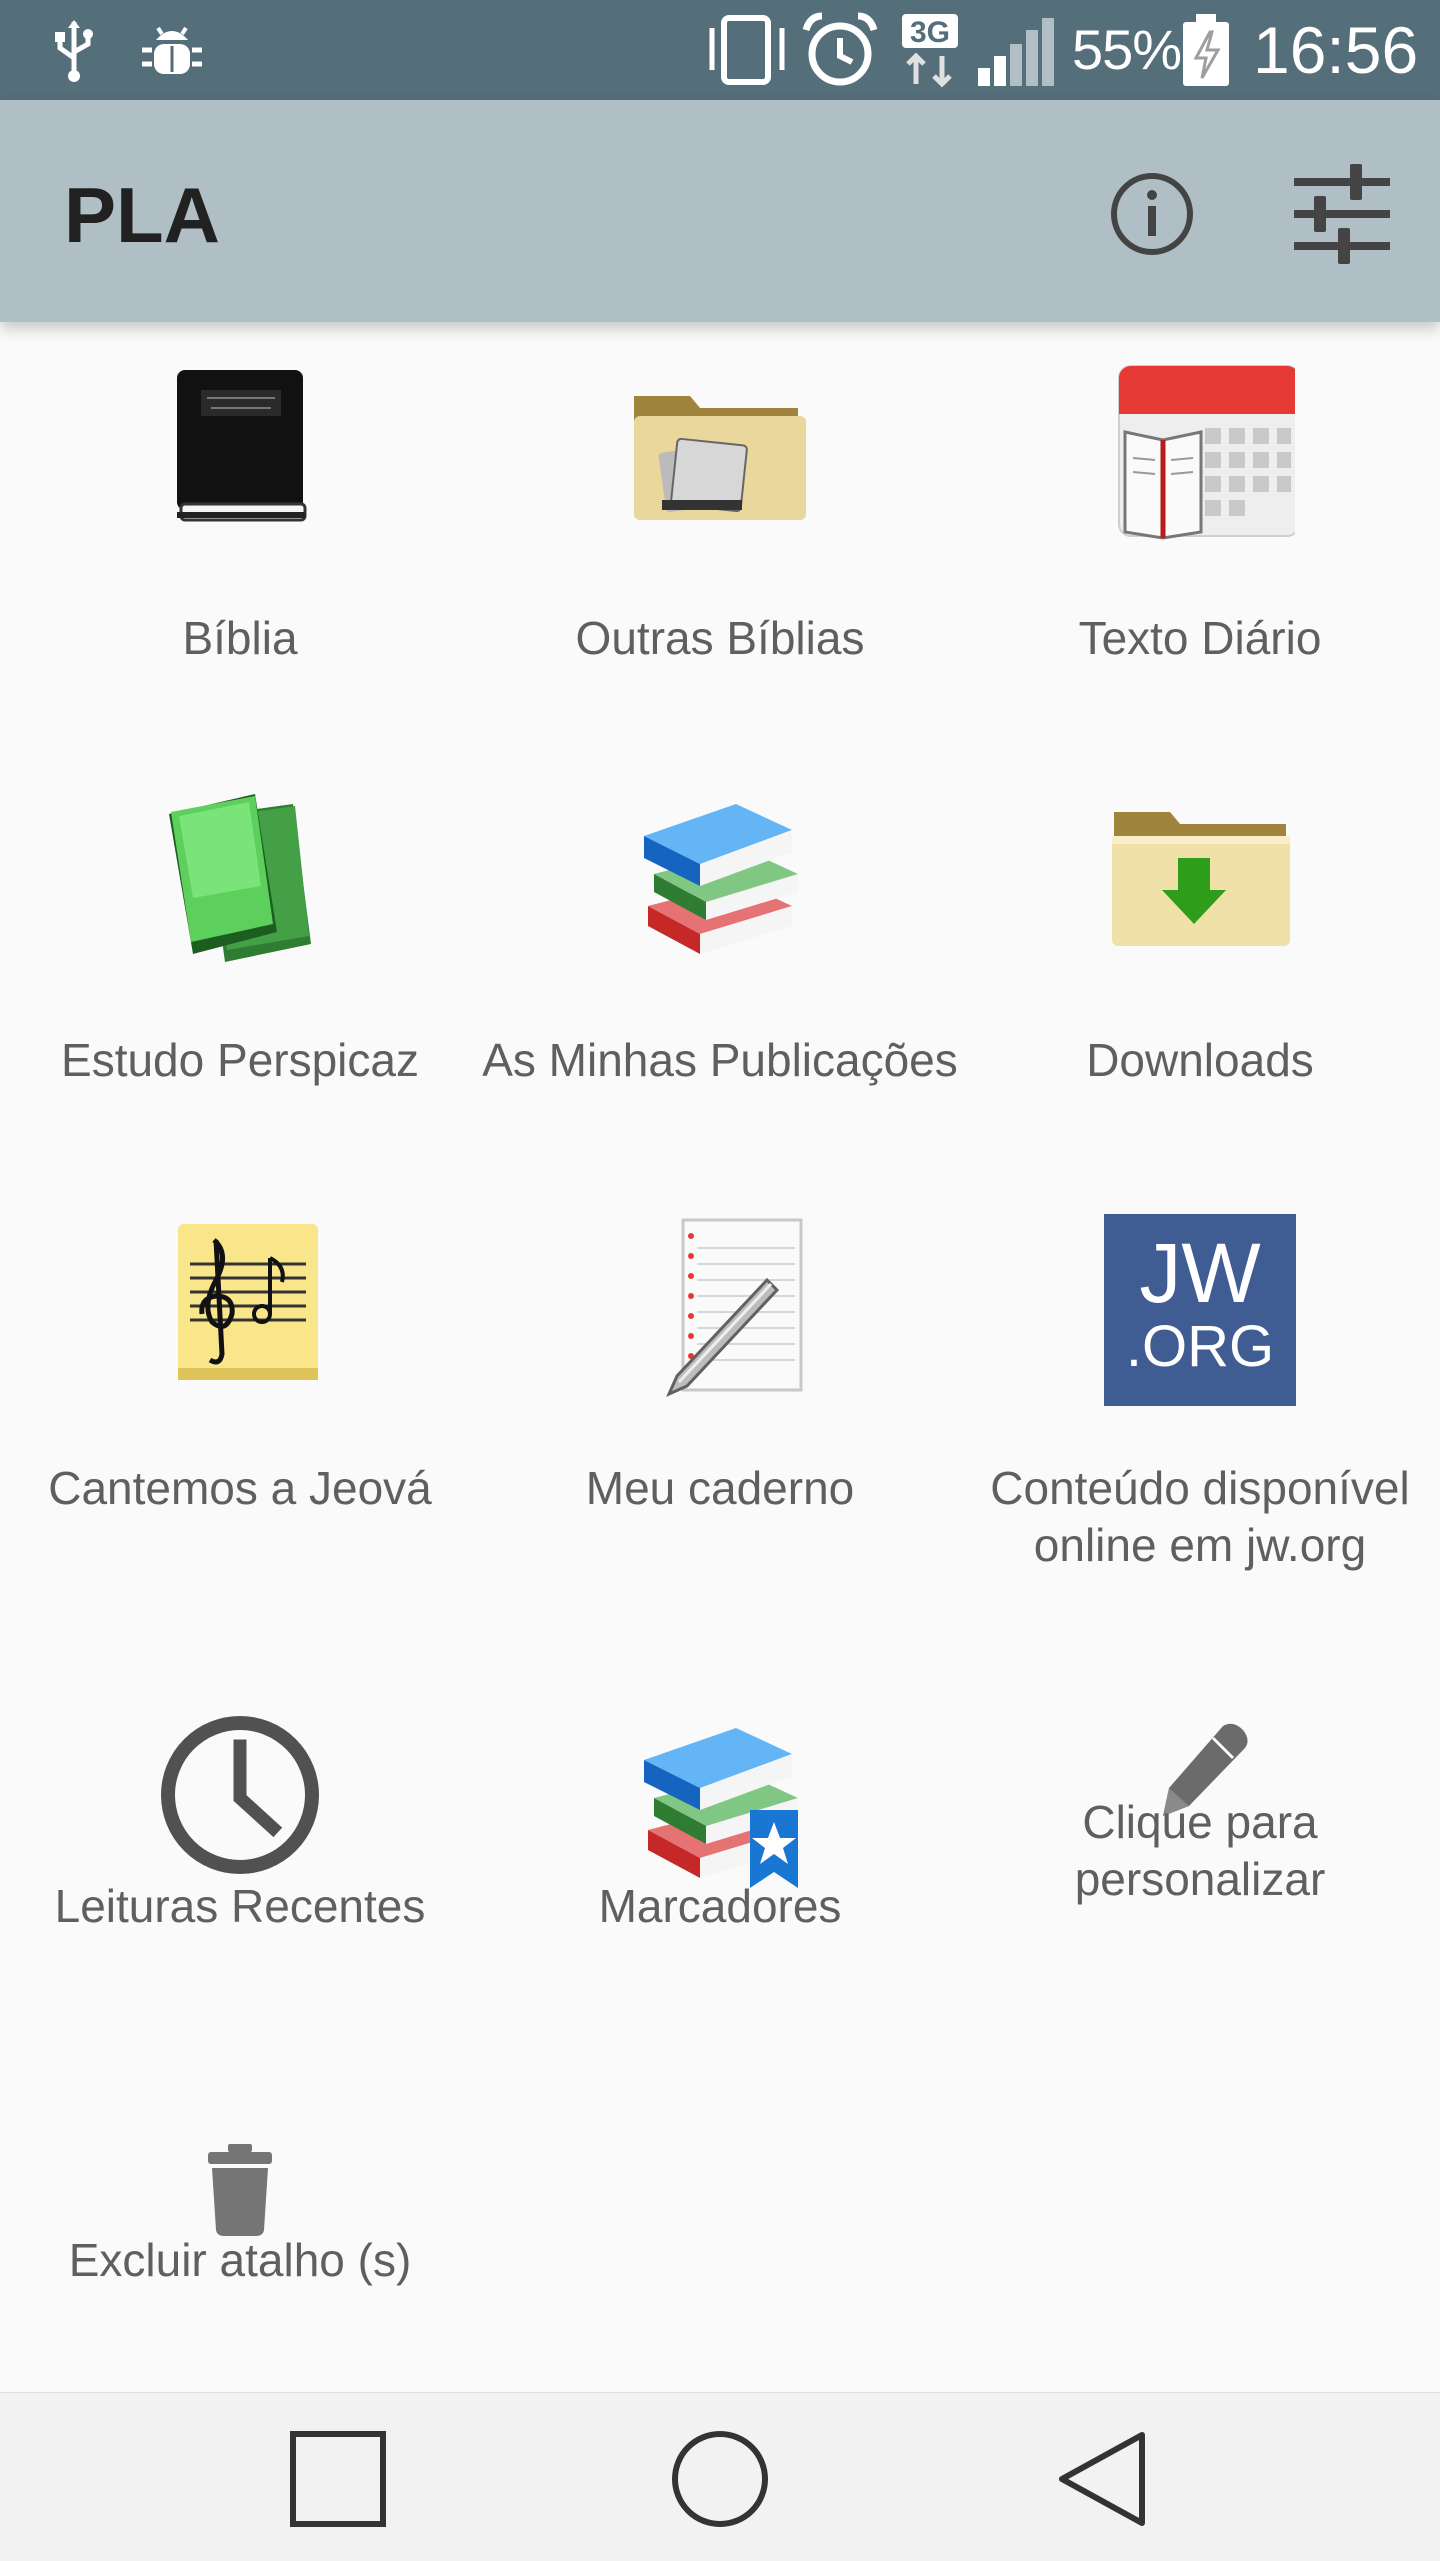 The image size is (1440, 2561). Describe the element at coordinates (721, 879) in the screenshot. I see `book-stack-icon` at that location.